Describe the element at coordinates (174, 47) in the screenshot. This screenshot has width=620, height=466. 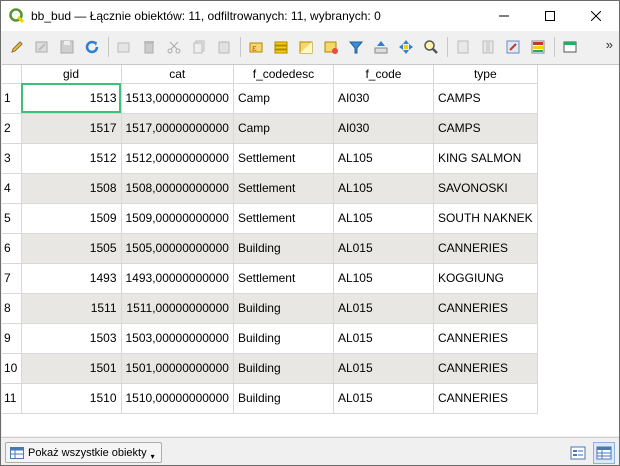
I see `cut-button` at that location.